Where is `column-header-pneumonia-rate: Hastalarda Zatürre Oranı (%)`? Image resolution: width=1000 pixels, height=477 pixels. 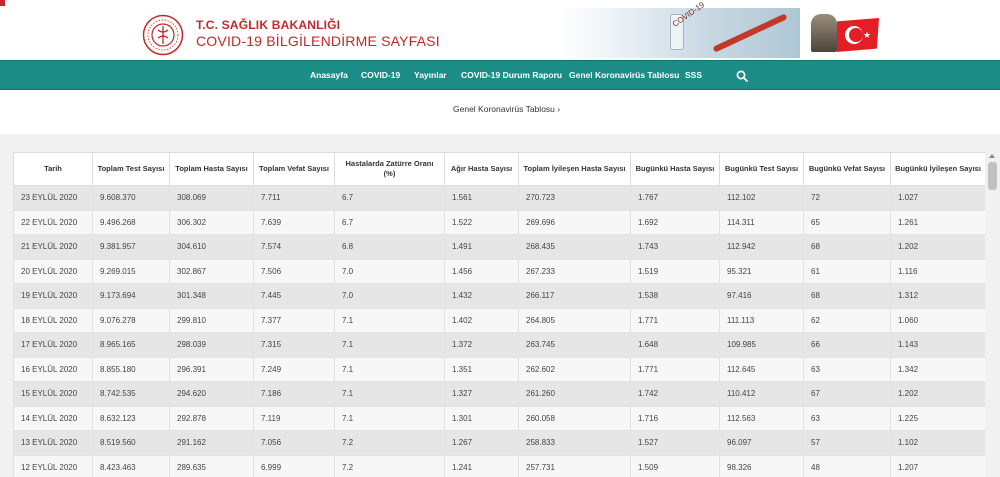 column-header-pneumonia-rate: Hastalarda Zatürre Oranı (%) is located at coordinates (389, 169).